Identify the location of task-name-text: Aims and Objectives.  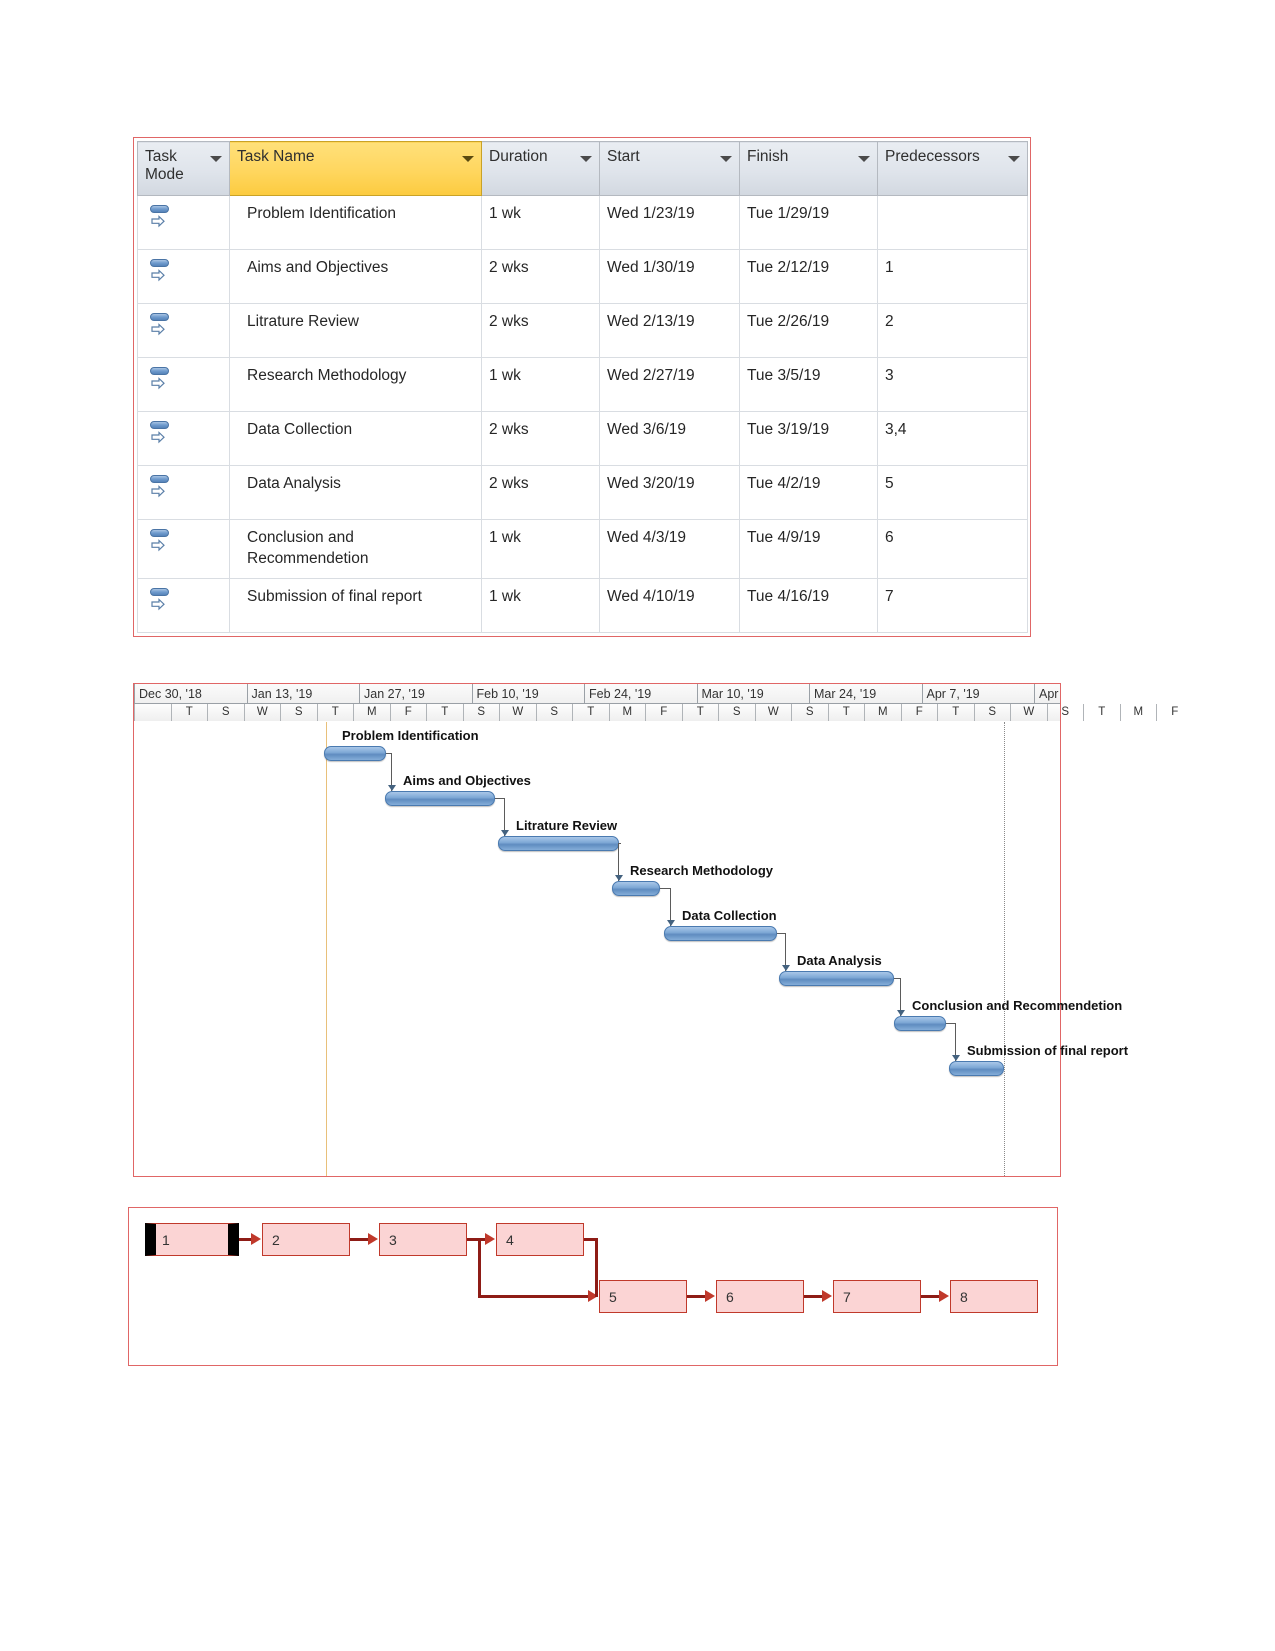
(318, 267).